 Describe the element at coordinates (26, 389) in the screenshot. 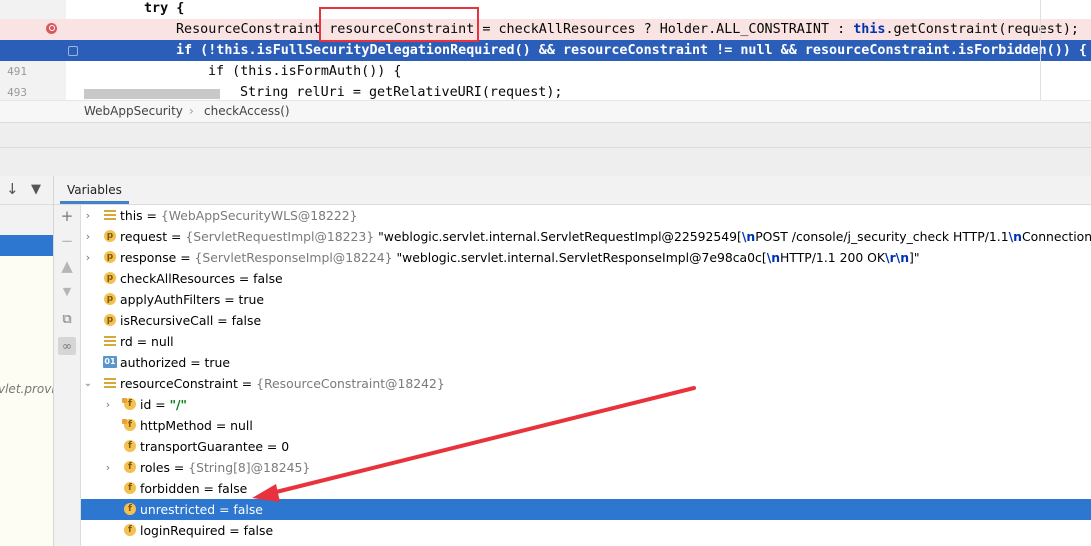

I see `frame-item: vlet.provid` at that location.